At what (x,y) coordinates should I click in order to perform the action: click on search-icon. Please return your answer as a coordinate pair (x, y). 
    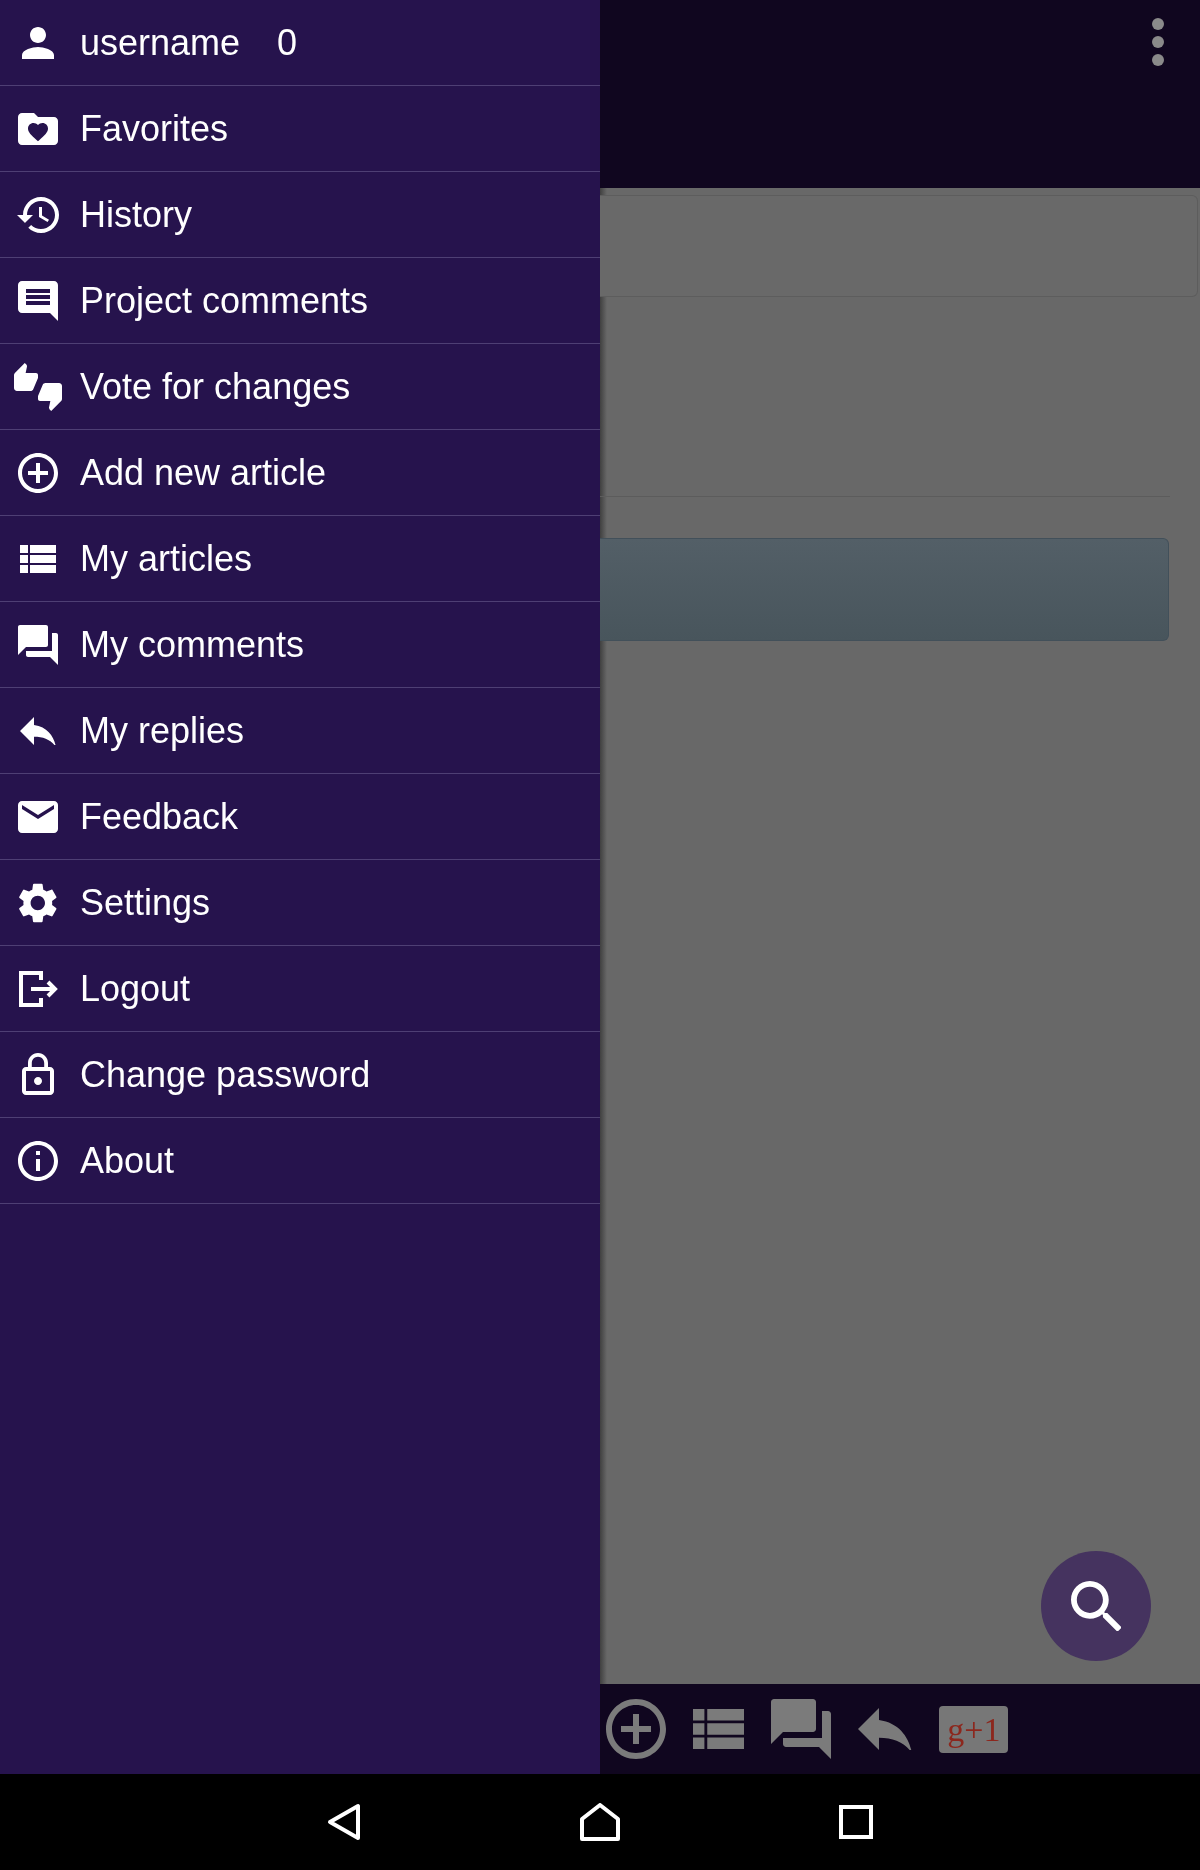
    Looking at the image, I should click on (1096, 1606).